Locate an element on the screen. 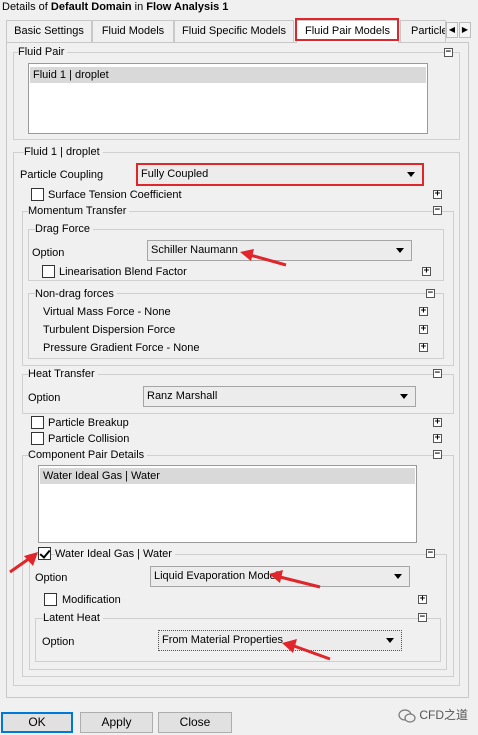 The image size is (478, 735). virtual-mass-label: Virtual Mass Force - None is located at coordinates (107, 312).